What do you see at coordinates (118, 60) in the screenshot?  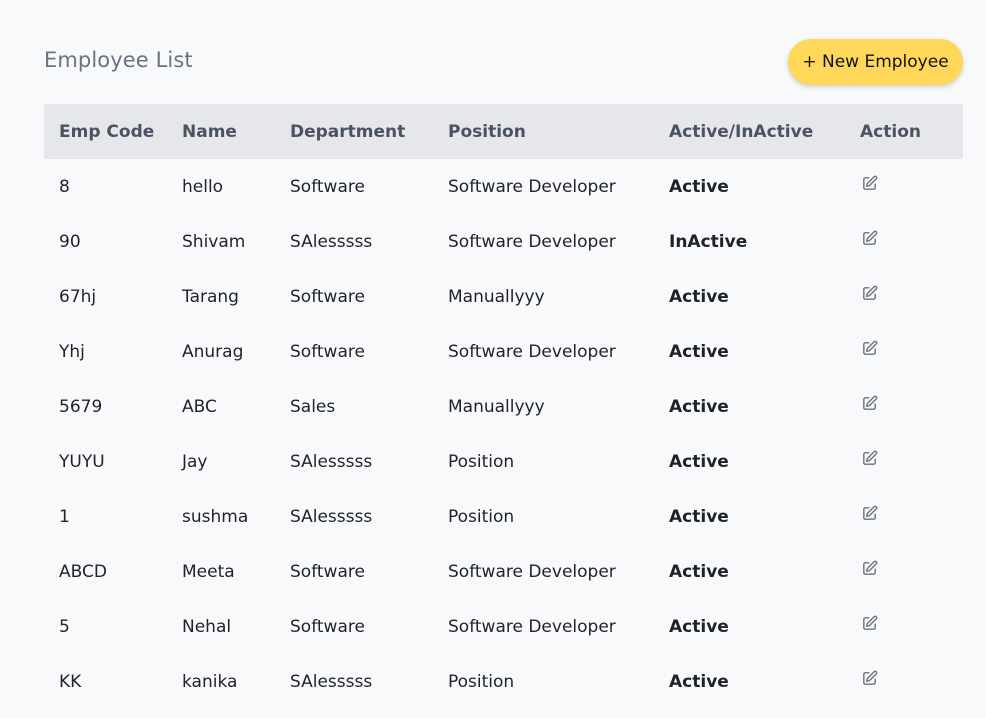 I see `page-title: Employee List` at bounding box center [118, 60].